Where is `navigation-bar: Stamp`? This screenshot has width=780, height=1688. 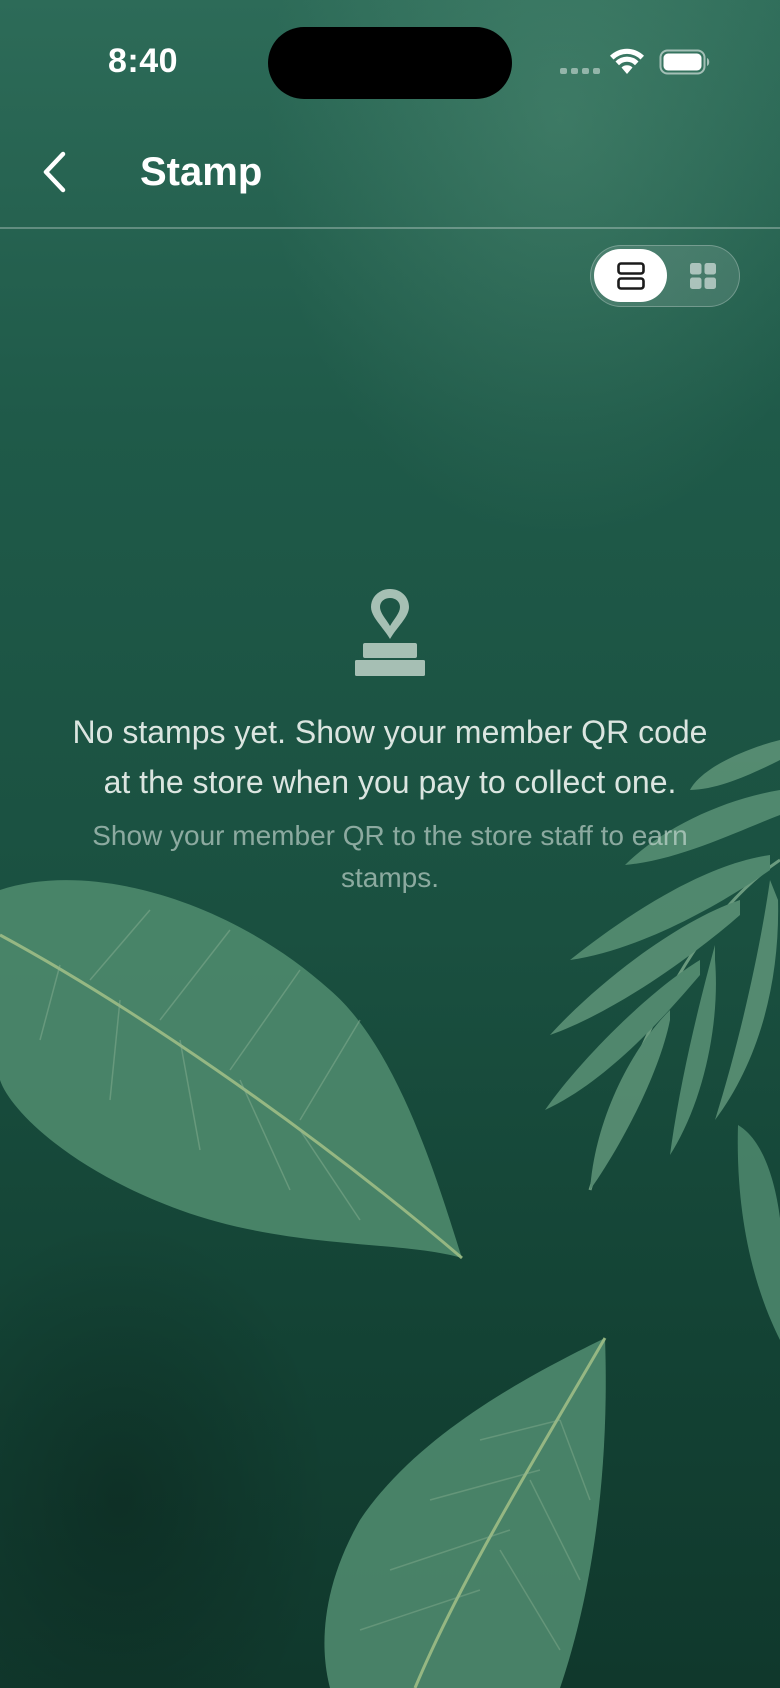 navigation-bar: Stamp is located at coordinates (390, 174).